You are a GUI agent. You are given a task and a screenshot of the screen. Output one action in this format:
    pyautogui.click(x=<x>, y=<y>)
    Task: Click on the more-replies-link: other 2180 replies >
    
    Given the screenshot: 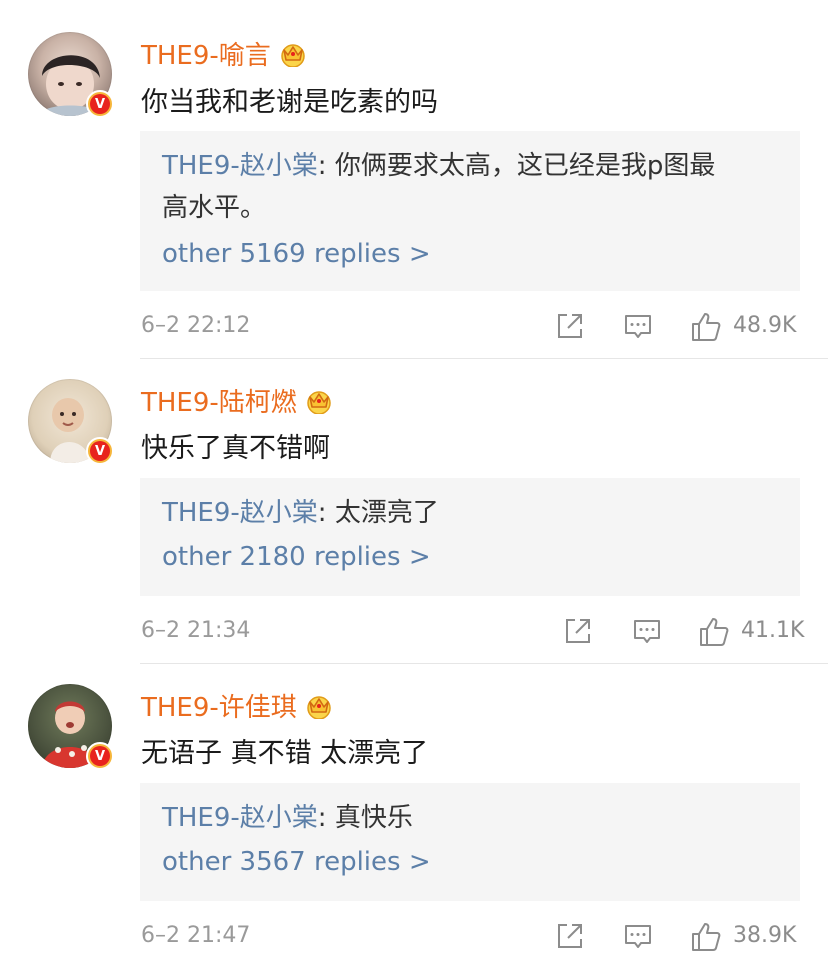 What is the action you would take?
    pyautogui.click(x=470, y=557)
    